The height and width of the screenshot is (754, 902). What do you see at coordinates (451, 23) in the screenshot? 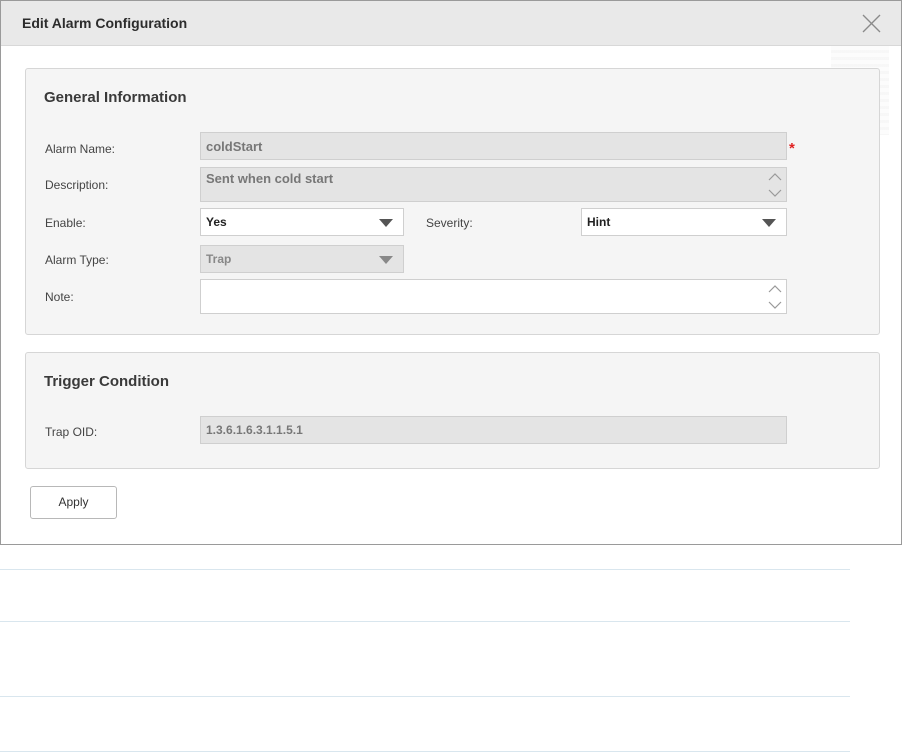
I see `dialog-titlebar: Edit Alarm Configuration` at bounding box center [451, 23].